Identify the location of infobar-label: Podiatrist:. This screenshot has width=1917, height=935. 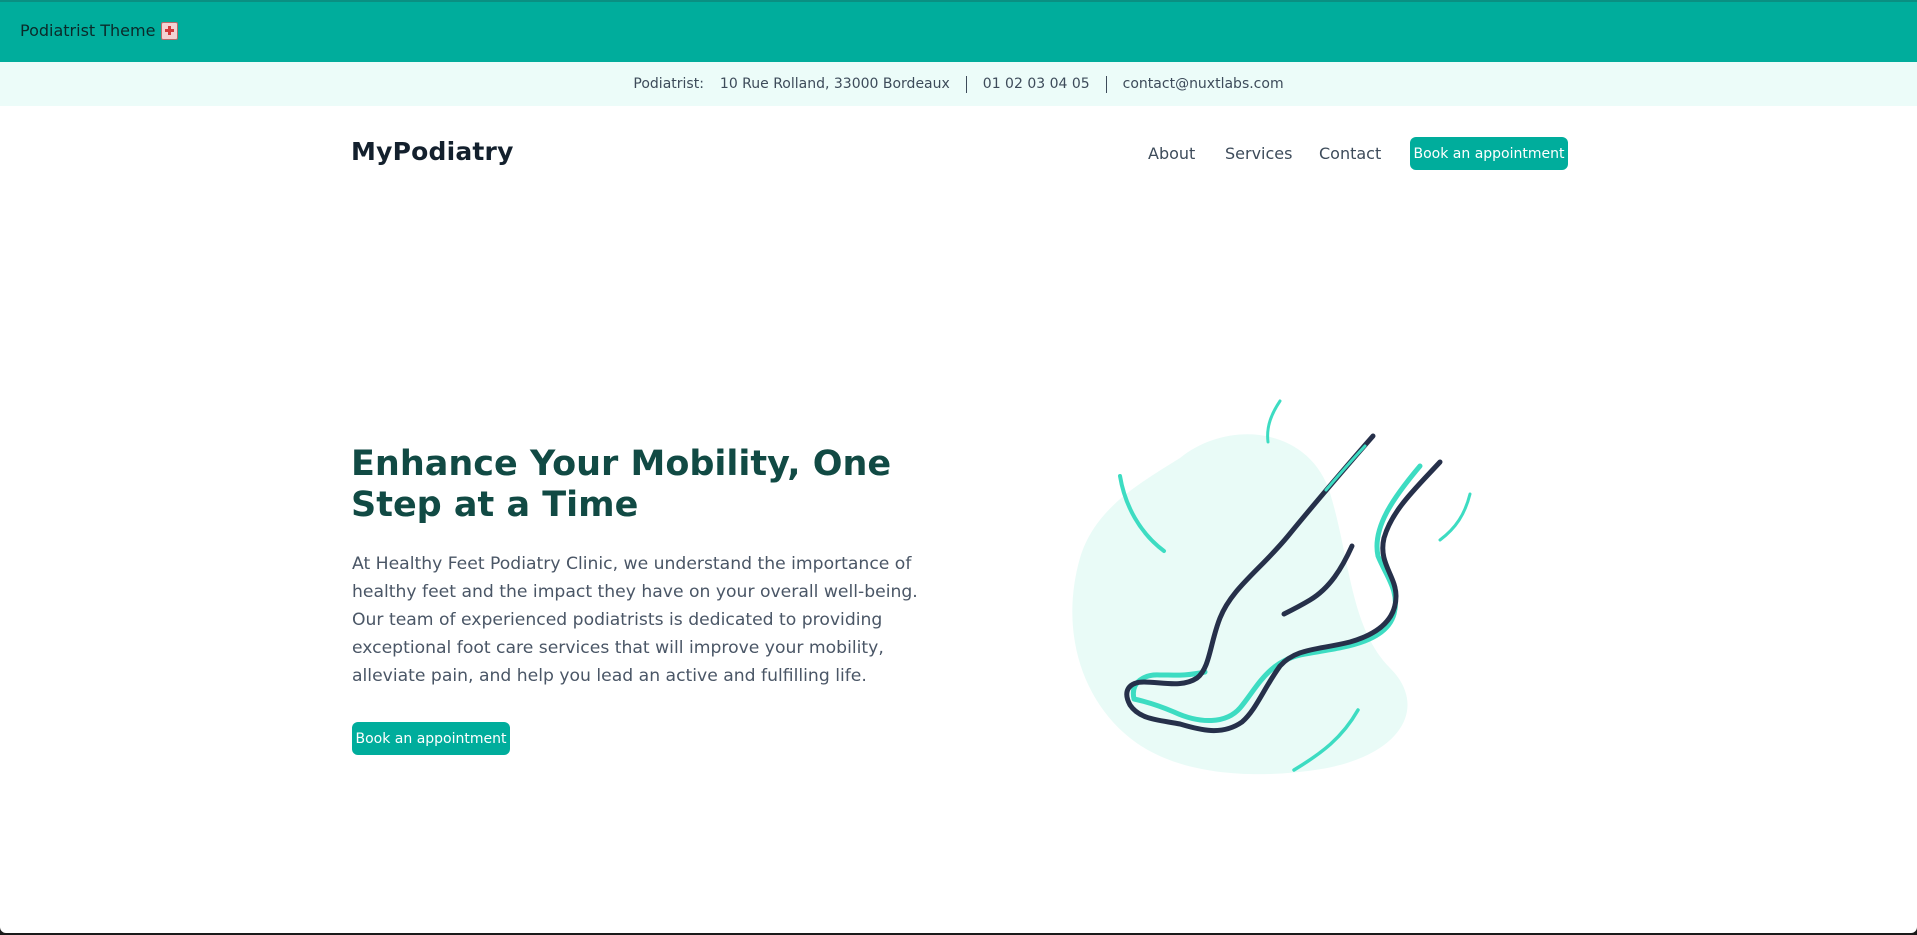
(668, 84).